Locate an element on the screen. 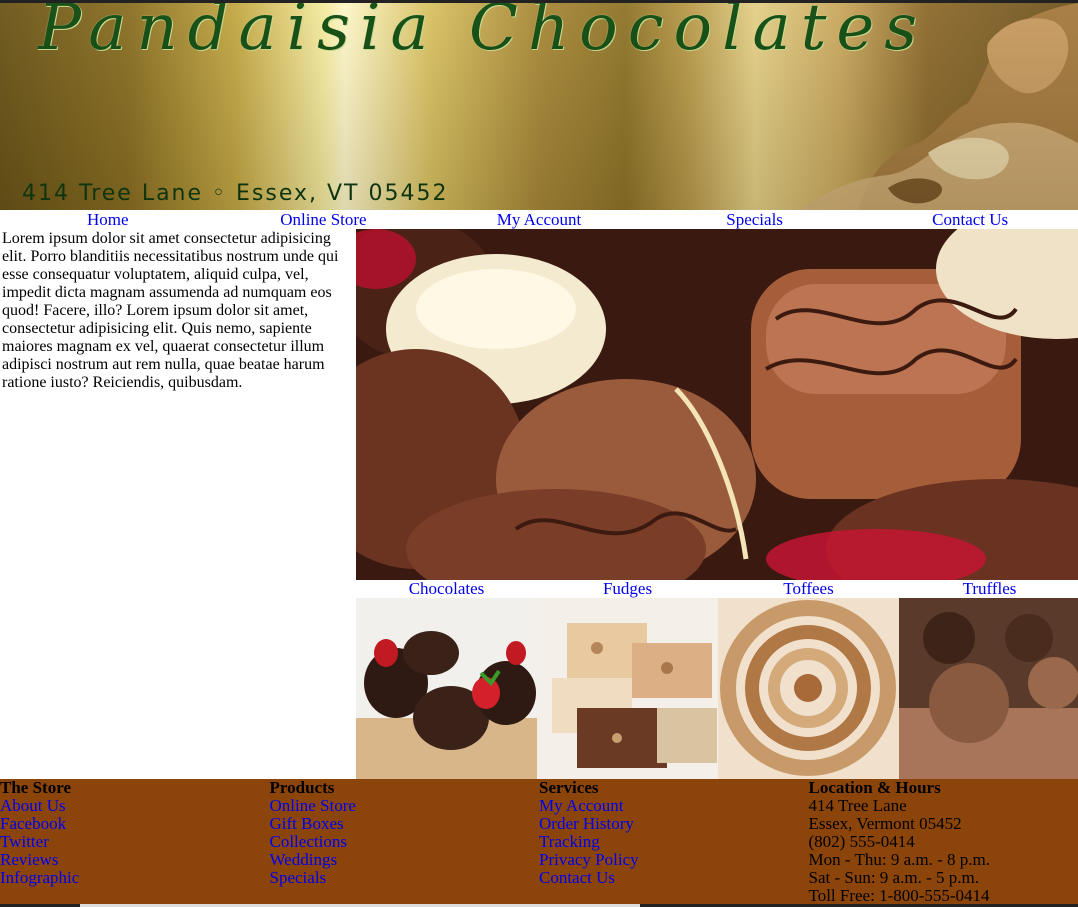 The height and width of the screenshot is (907, 1078). category-fudges-link: Fudges is located at coordinates (627, 589).